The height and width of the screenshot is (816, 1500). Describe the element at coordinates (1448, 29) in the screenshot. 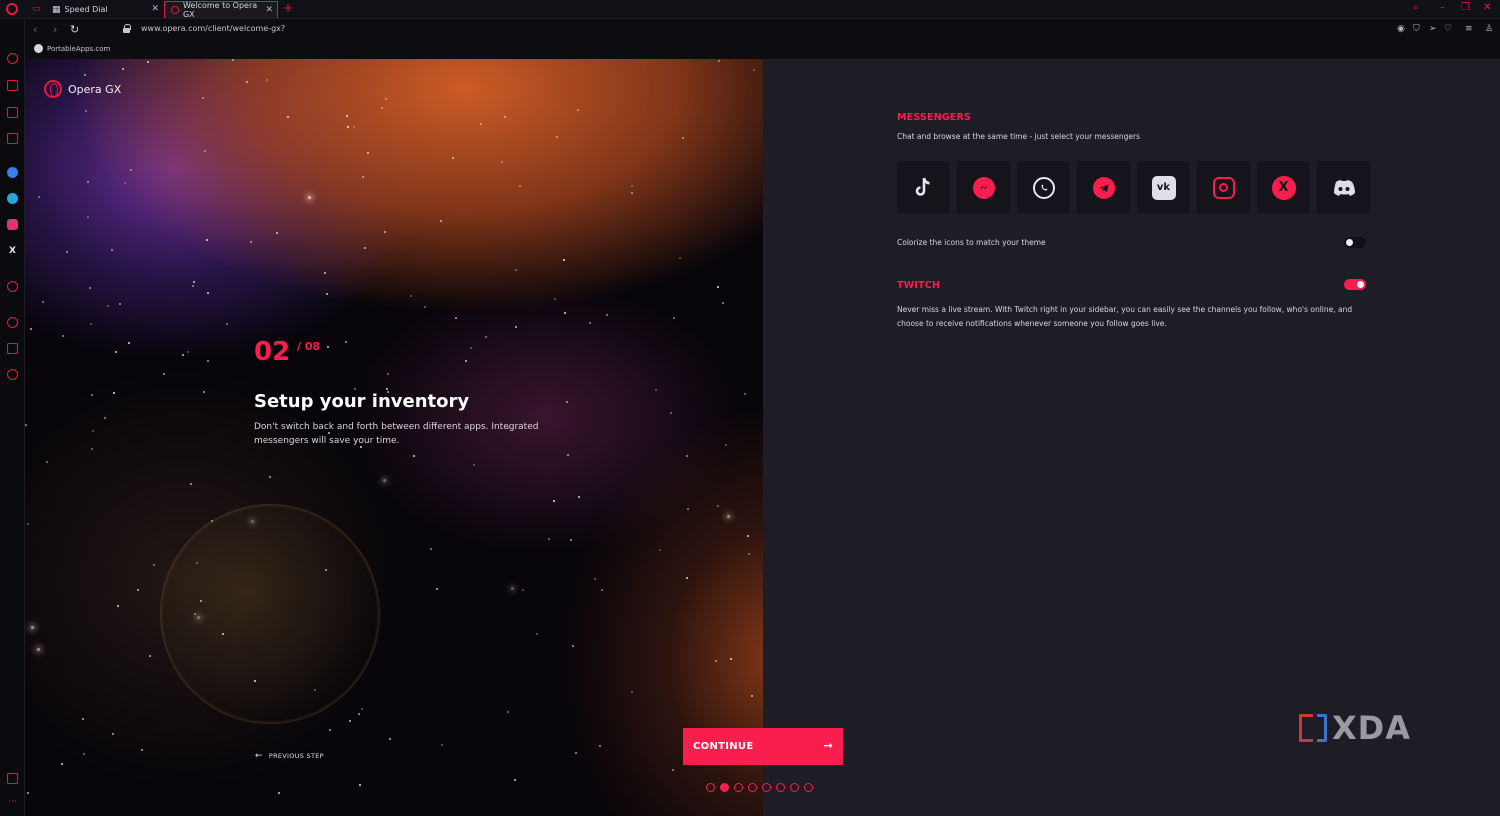

I see `heart-icon: ♡` at that location.